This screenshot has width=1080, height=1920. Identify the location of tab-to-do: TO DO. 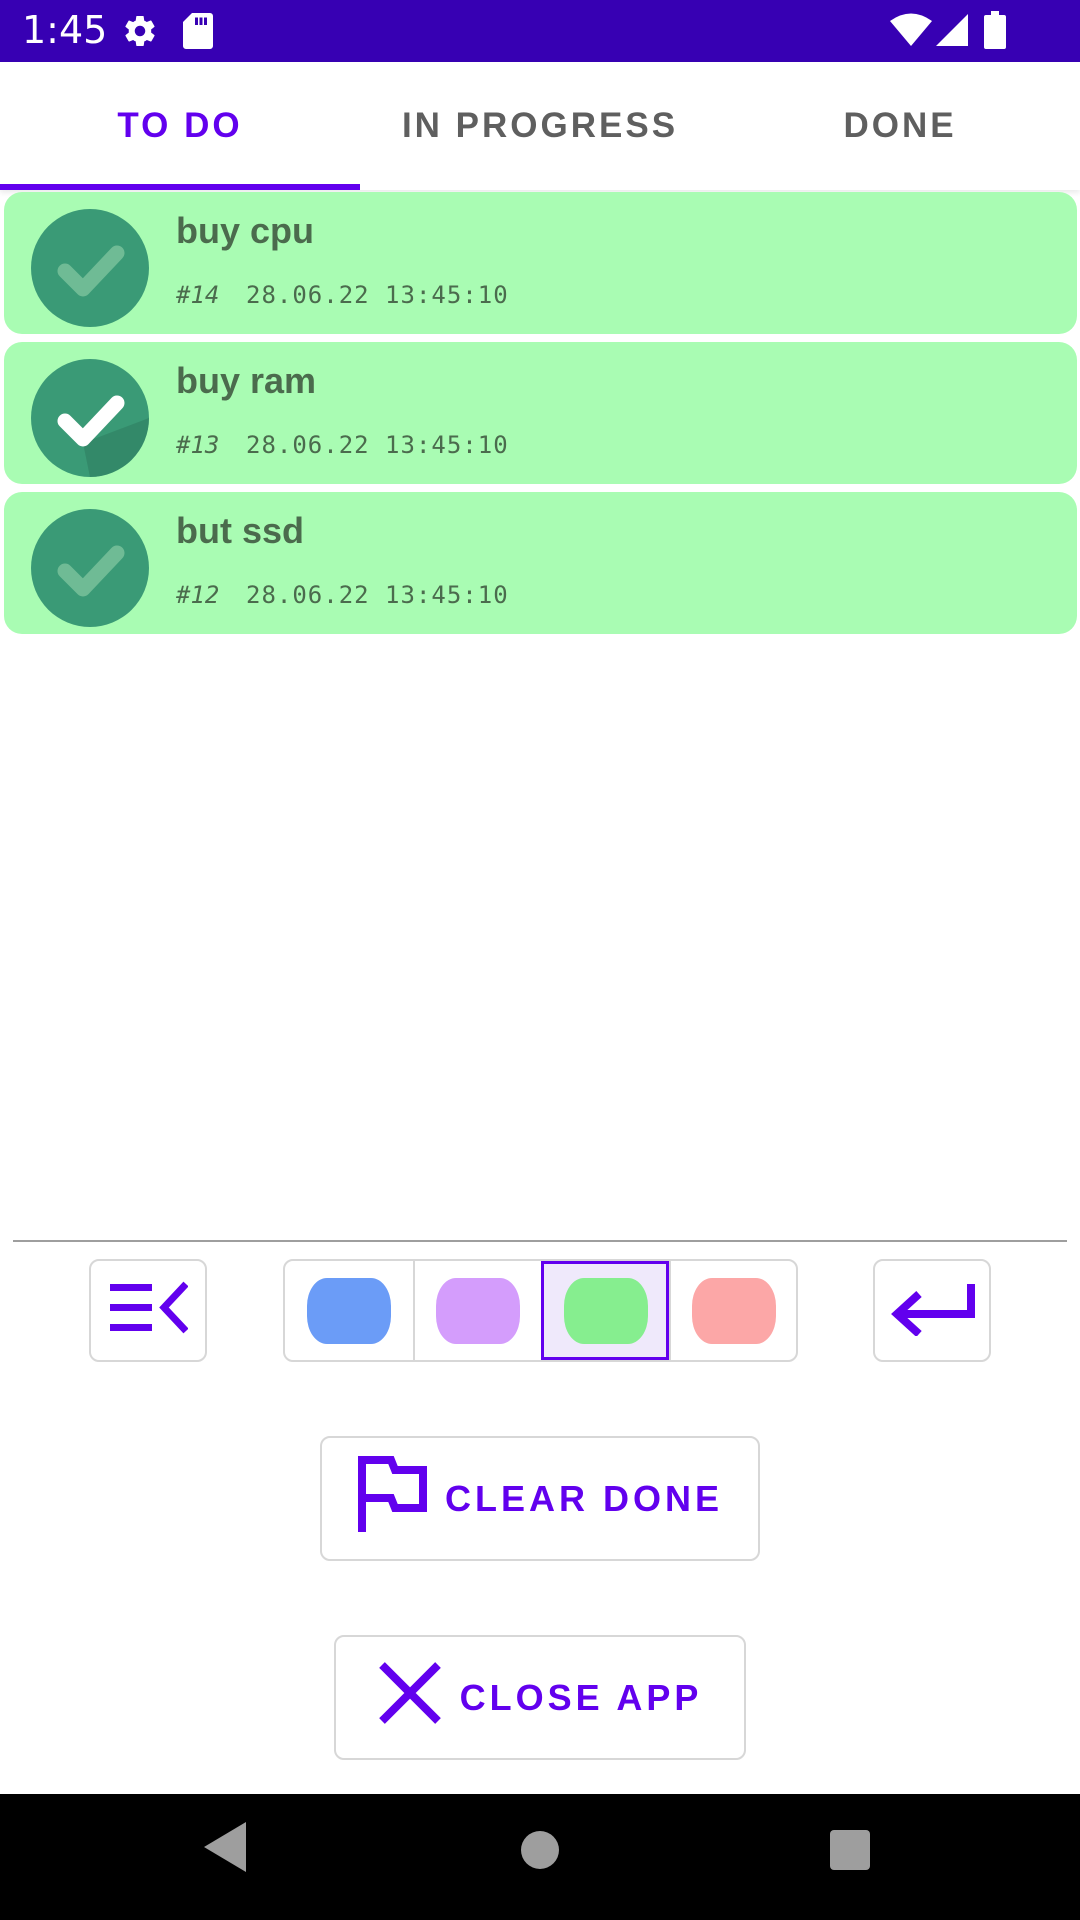
(180, 126).